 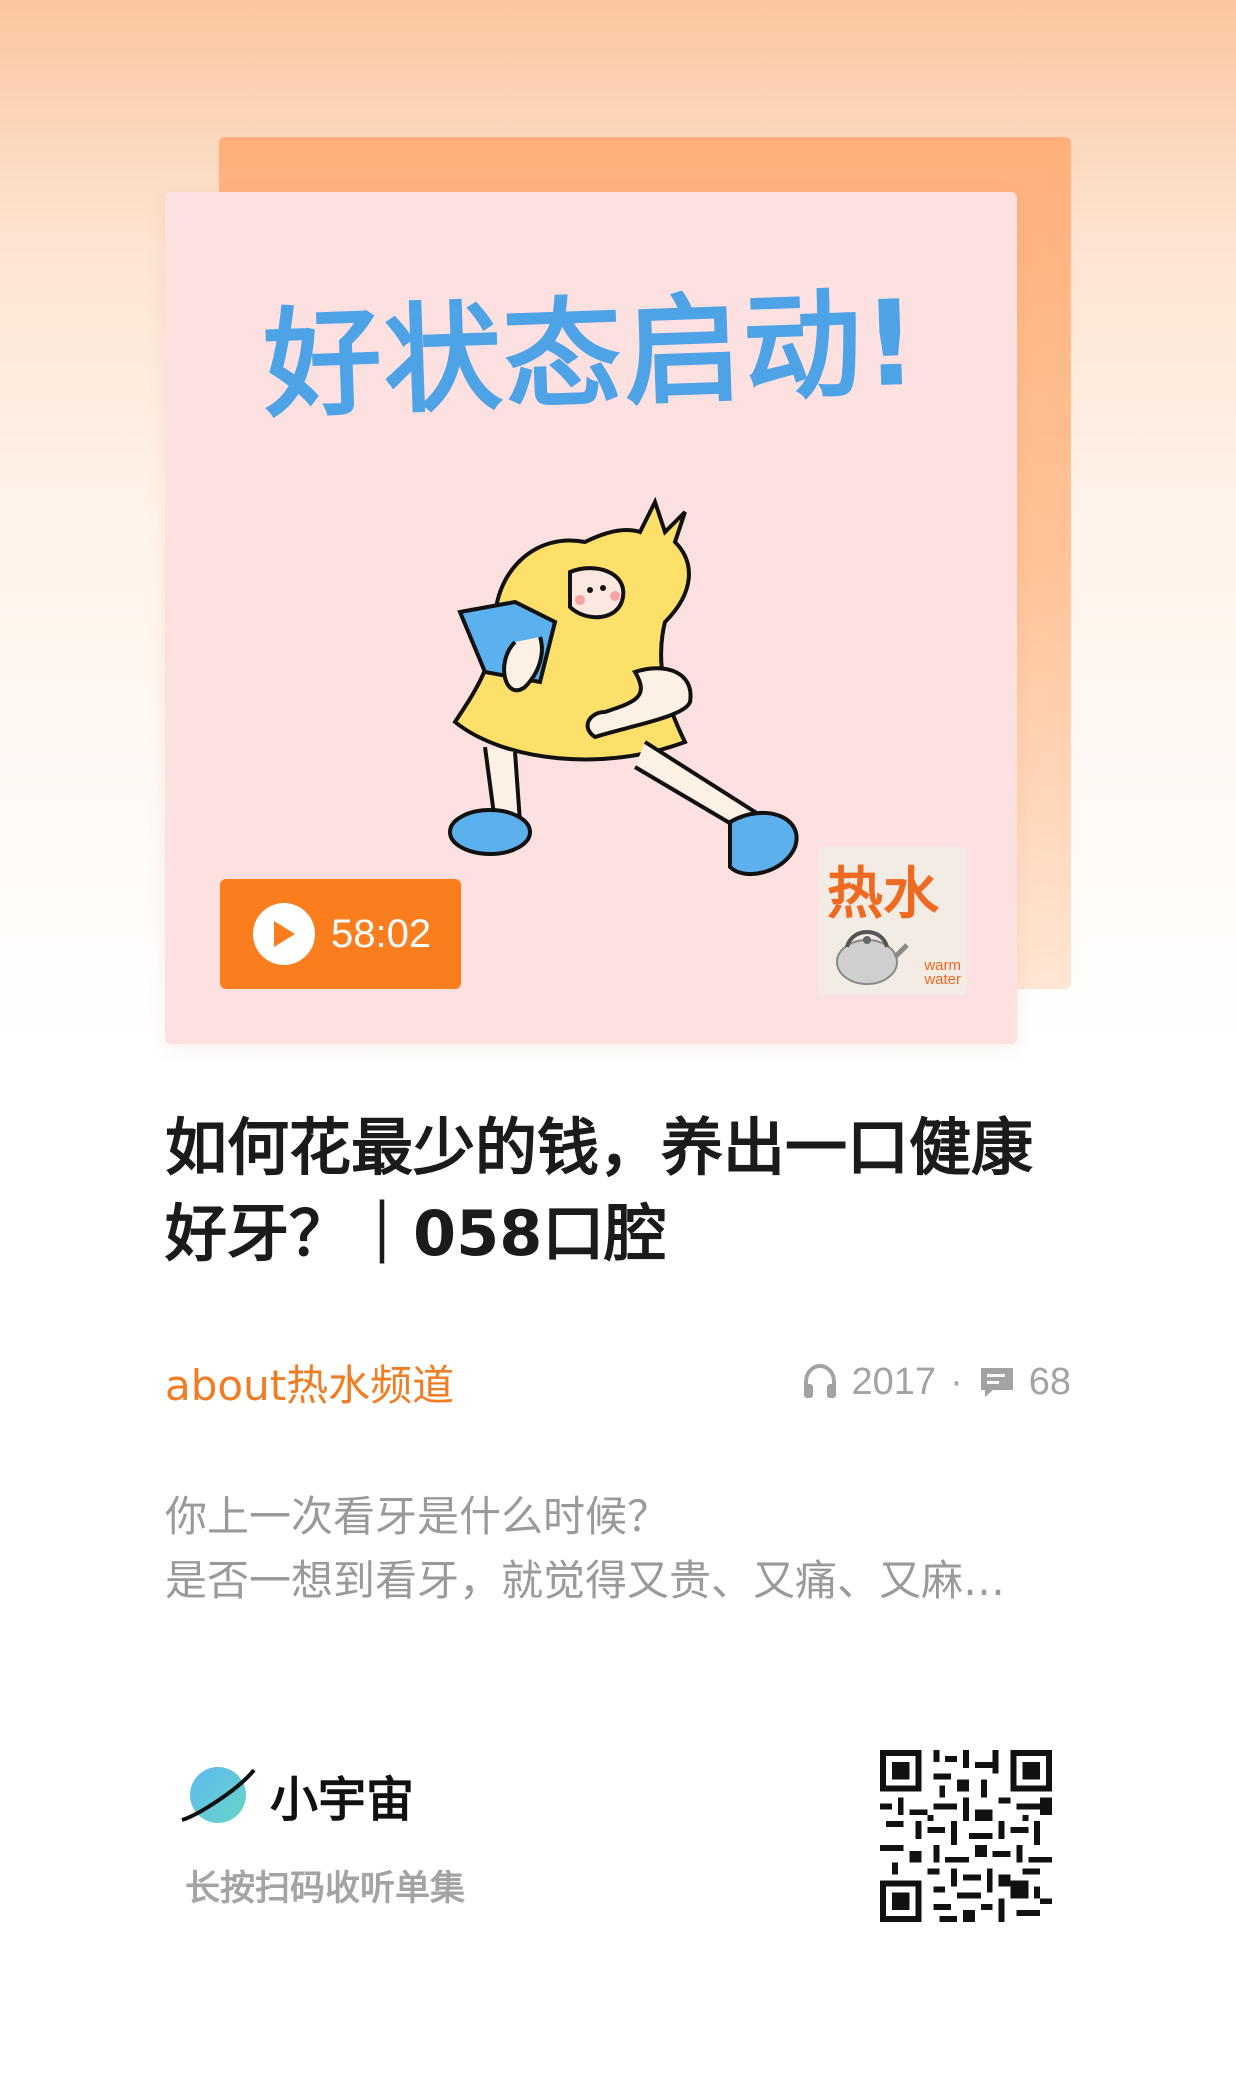 I want to click on kettle-icon, so click(x=872, y=957).